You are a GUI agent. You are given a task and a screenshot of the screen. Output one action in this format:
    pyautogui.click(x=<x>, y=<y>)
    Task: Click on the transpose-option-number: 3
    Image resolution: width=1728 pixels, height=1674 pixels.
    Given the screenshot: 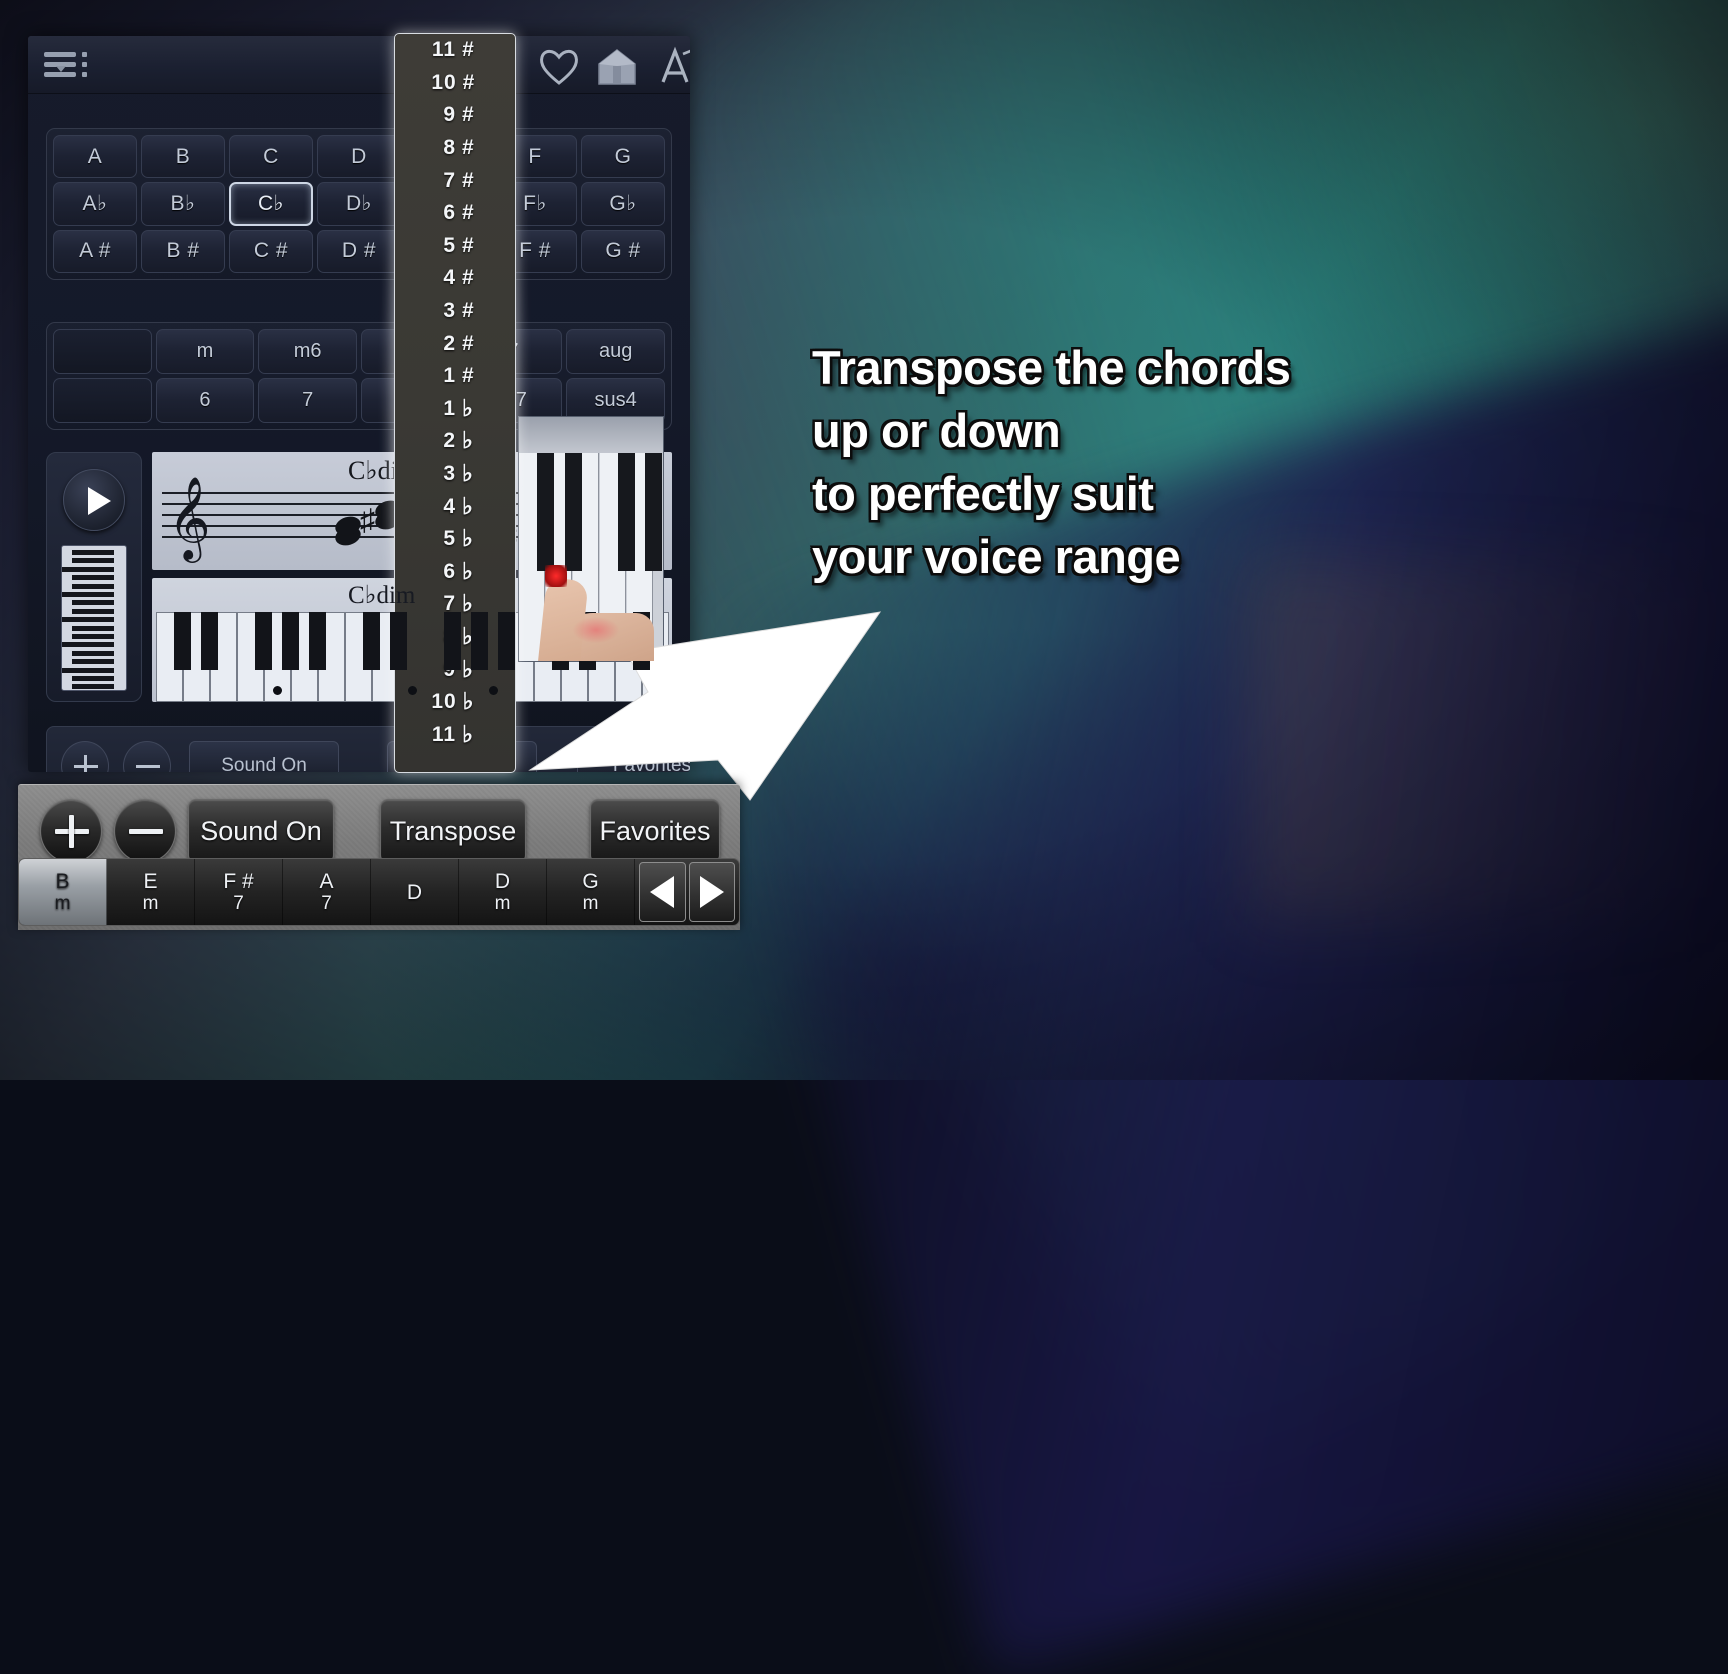 What is the action you would take?
    pyautogui.click(x=444, y=311)
    